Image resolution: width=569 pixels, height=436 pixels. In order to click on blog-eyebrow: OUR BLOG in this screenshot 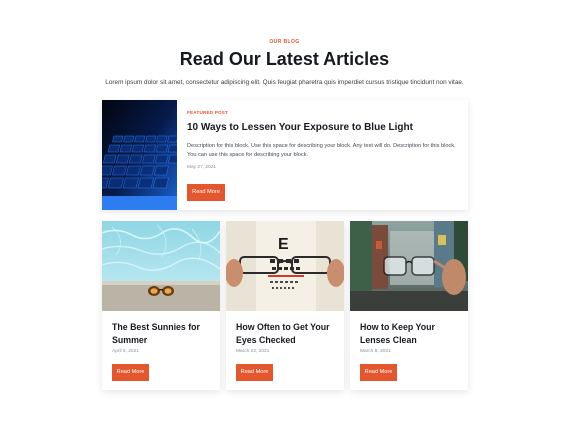, I will do `click(284, 42)`.